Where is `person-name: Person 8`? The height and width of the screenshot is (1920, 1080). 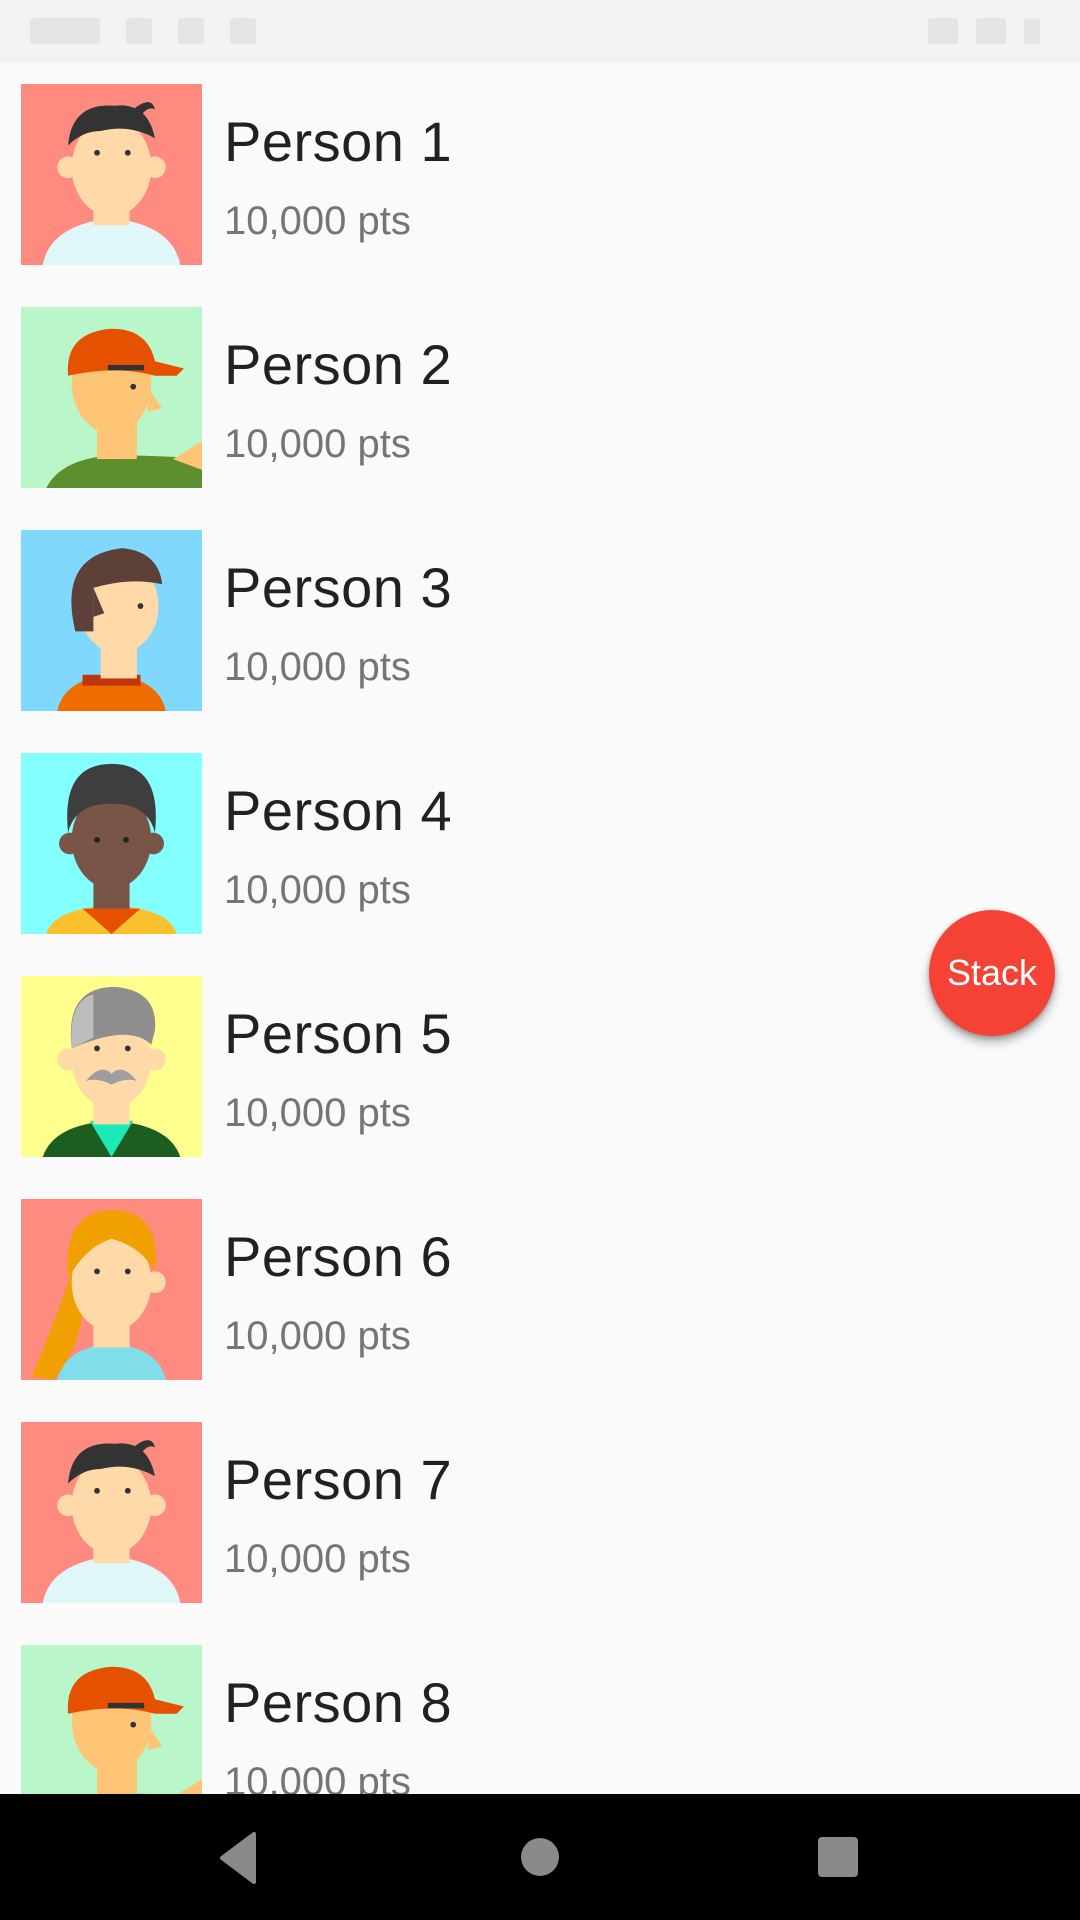
person-name: Person 8 is located at coordinates (338, 1702).